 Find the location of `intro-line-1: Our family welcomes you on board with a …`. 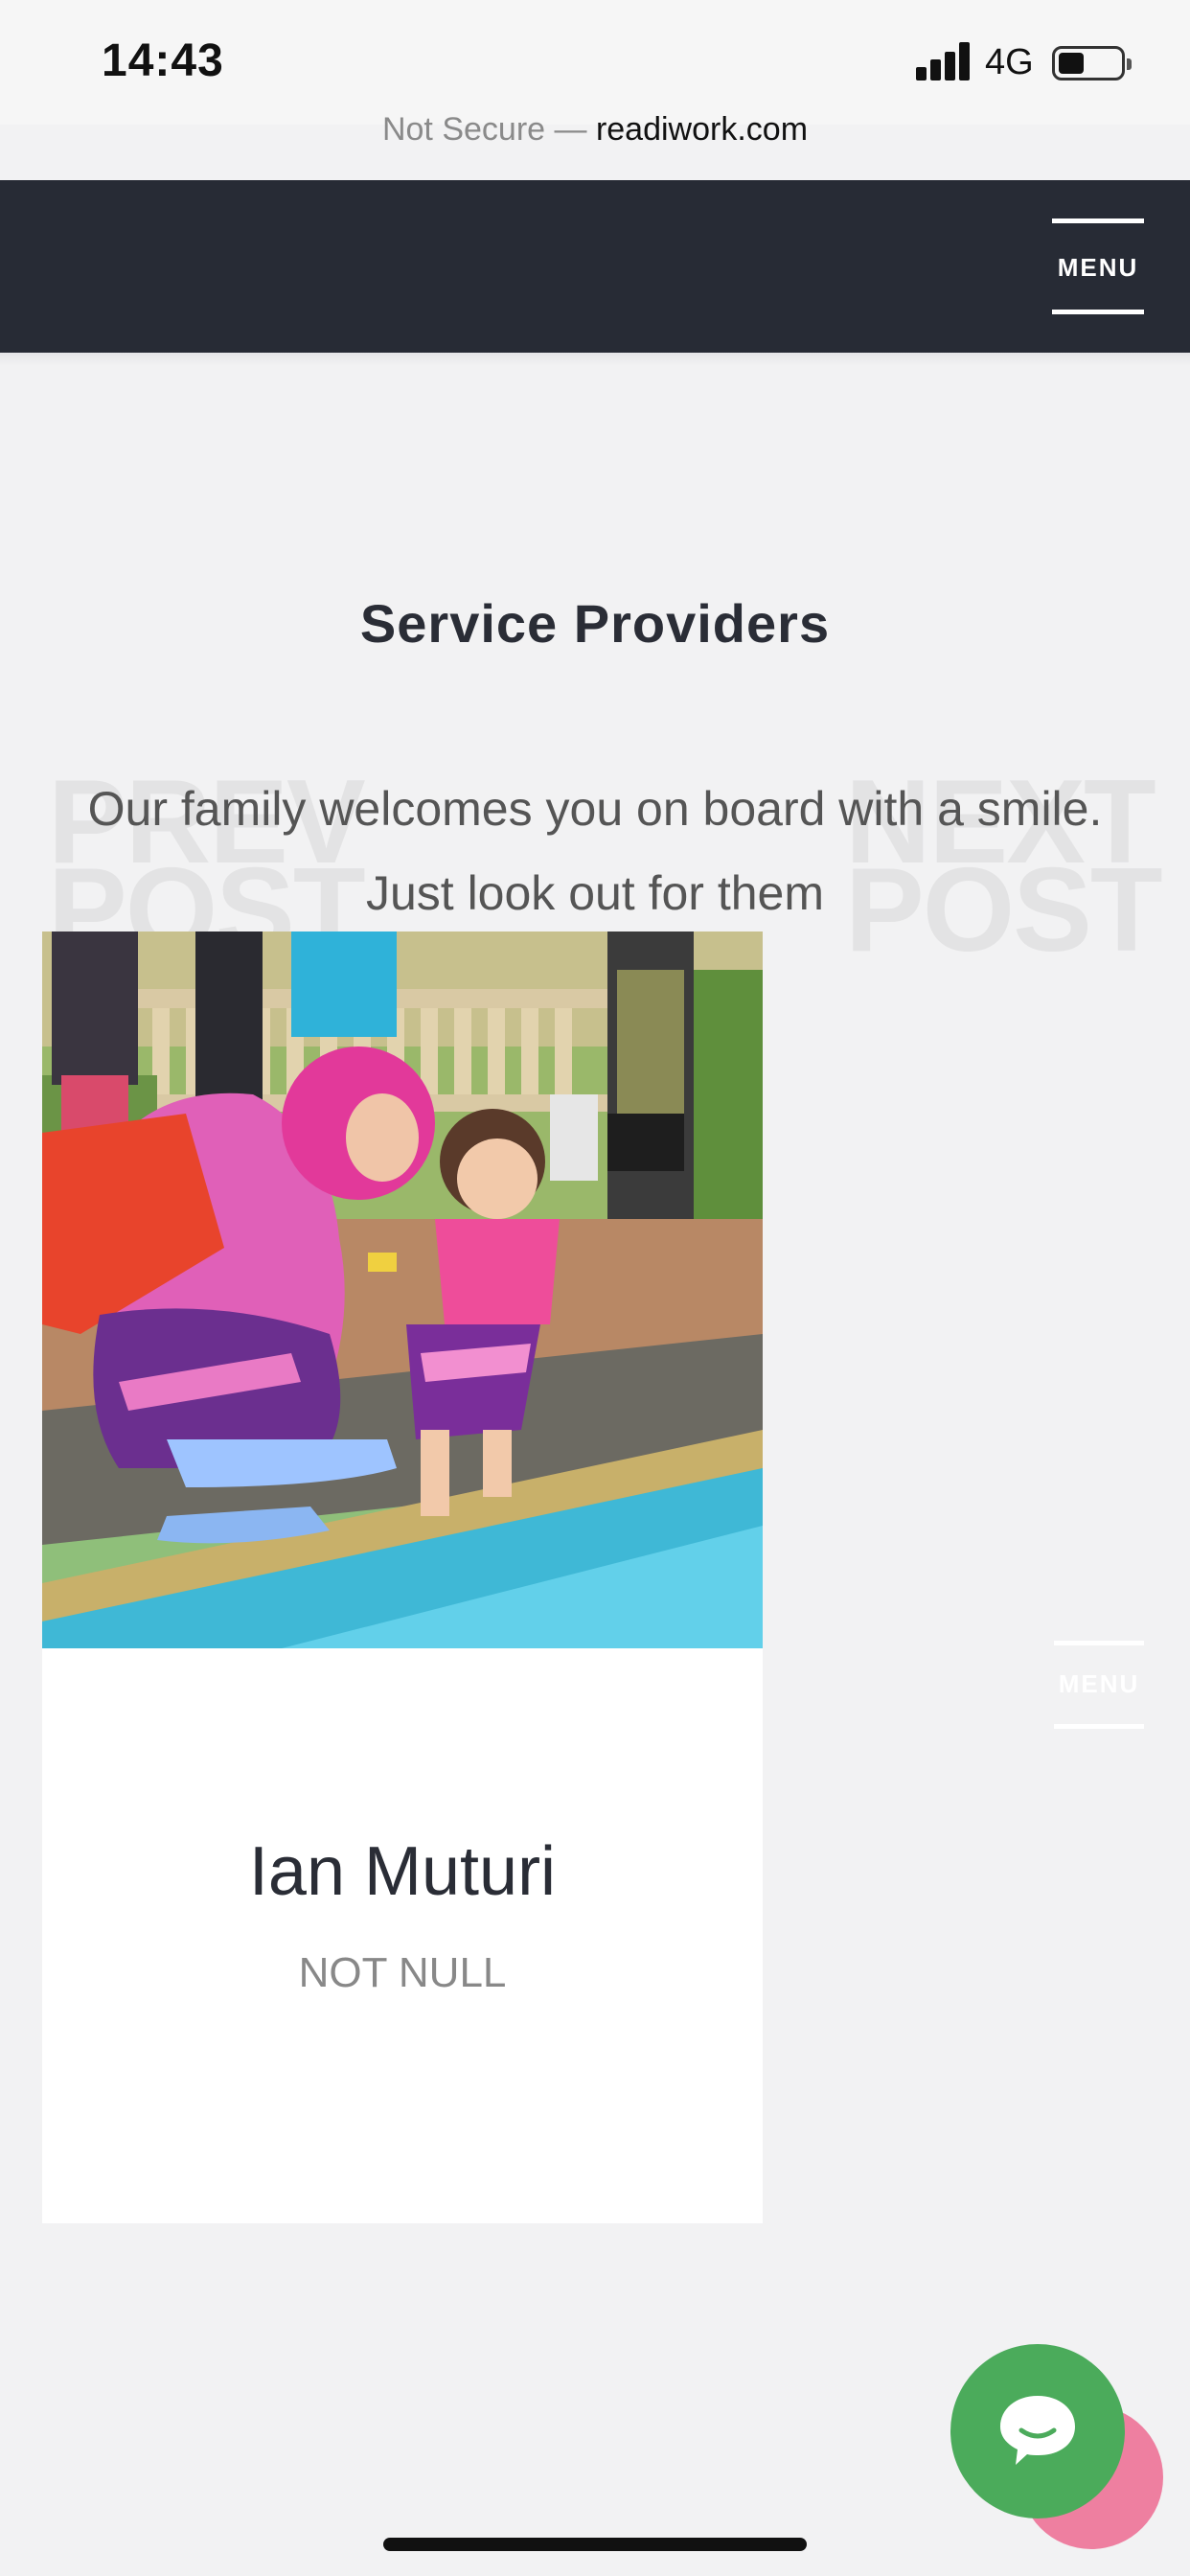

intro-line-1: Our family welcomes you on board with a … is located at coordinates (595, 809).